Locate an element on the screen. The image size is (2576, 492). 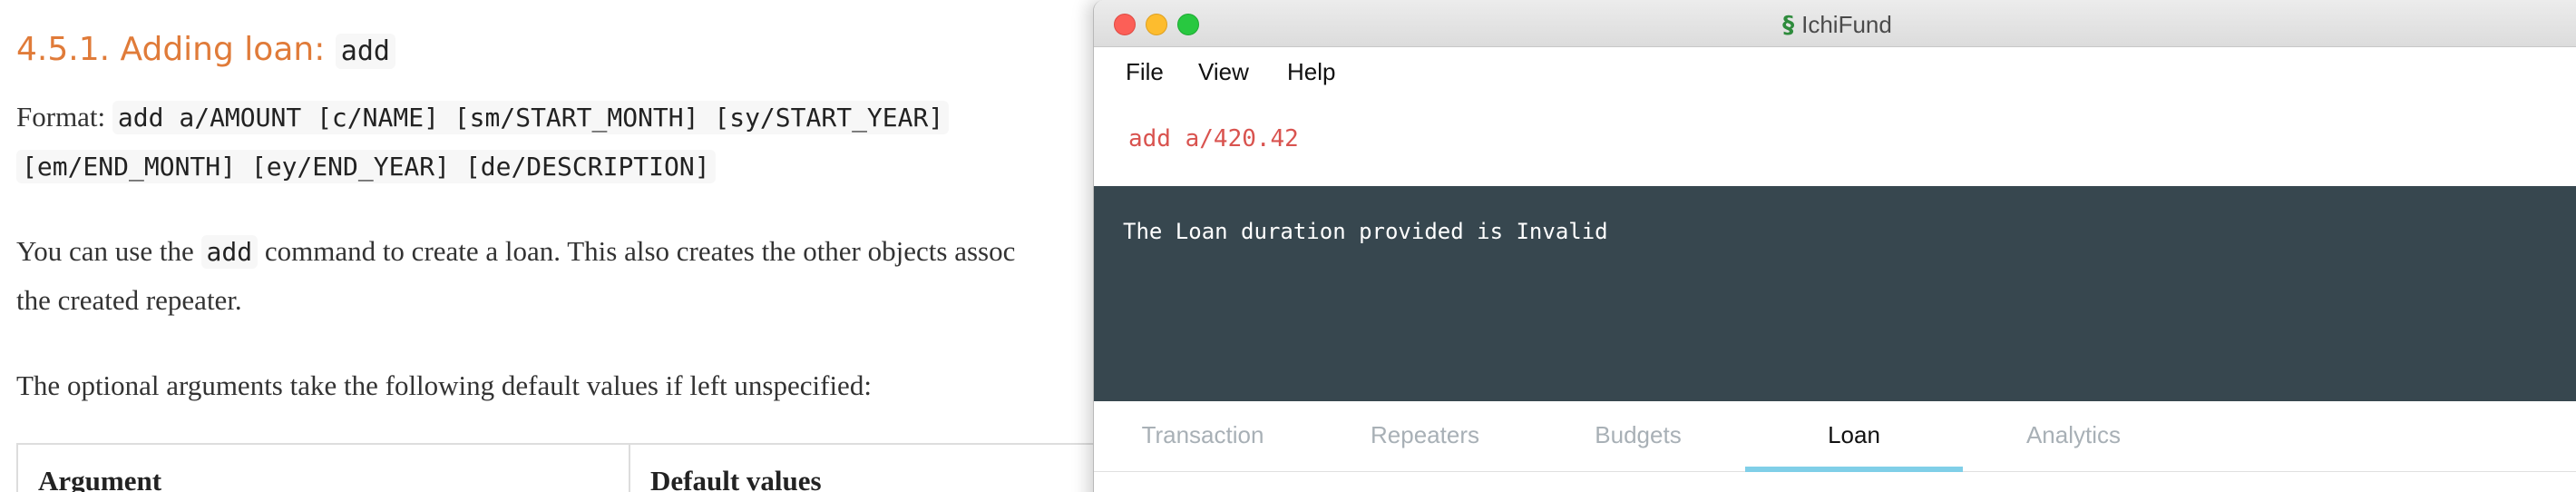
title-bar: § IchiFund is located at coordinates (1835, 23).